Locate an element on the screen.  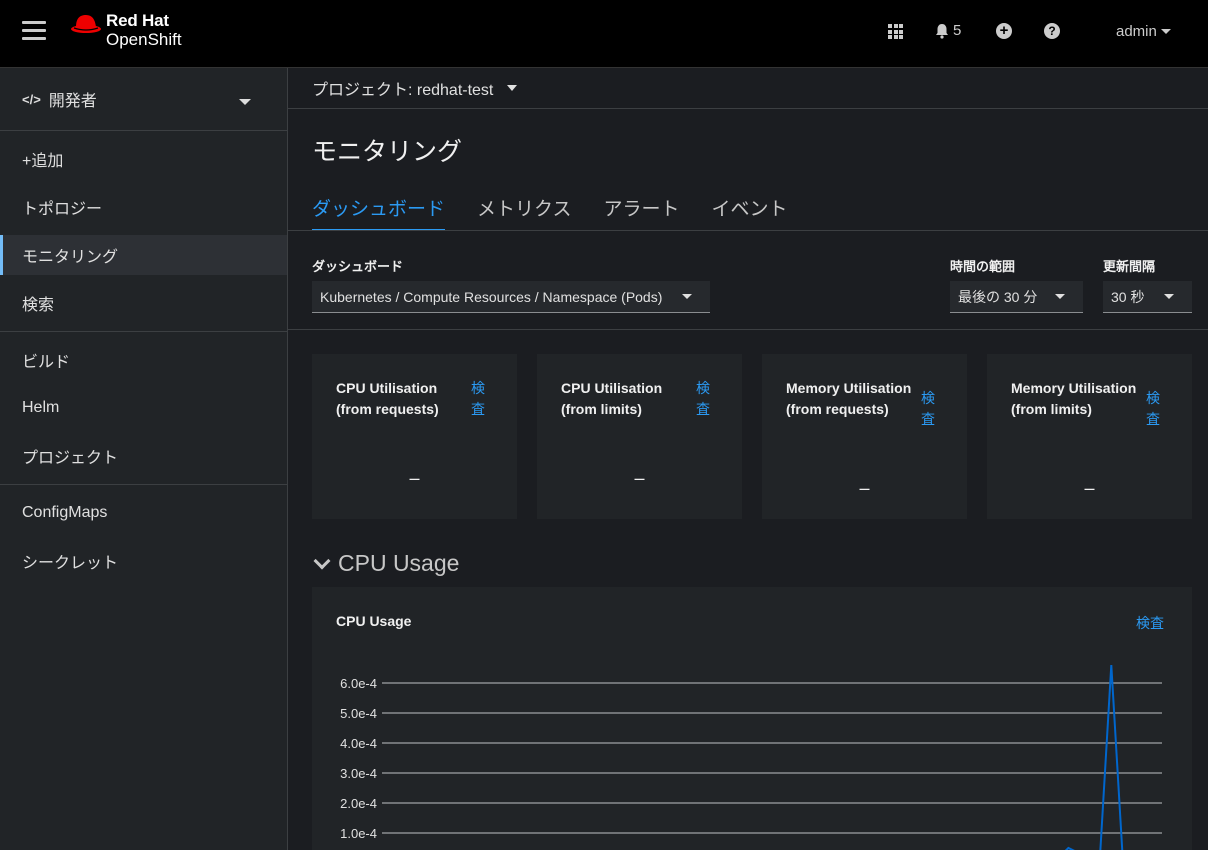
card-cpu-limits: CPU Utilisation (from limits) 検査 – is located at coordinates (639, 436).